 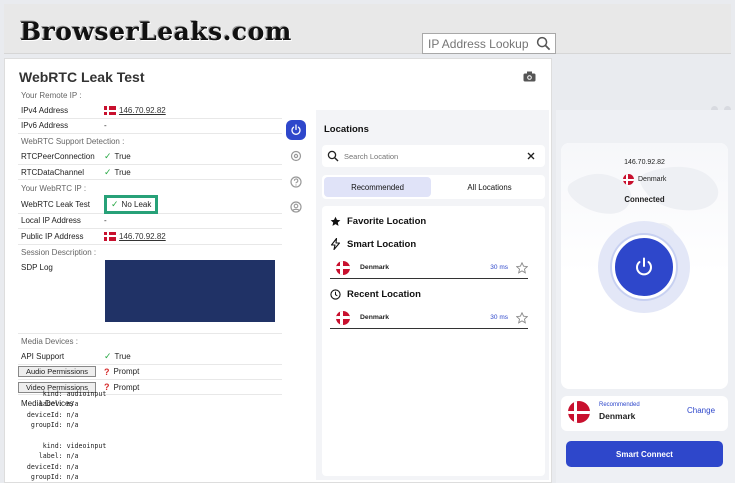 What do you see at coordinates (644, 454) in the screenshot?
I see `smart-connect-button: Smart Connect` at bounding box center [644, 454].